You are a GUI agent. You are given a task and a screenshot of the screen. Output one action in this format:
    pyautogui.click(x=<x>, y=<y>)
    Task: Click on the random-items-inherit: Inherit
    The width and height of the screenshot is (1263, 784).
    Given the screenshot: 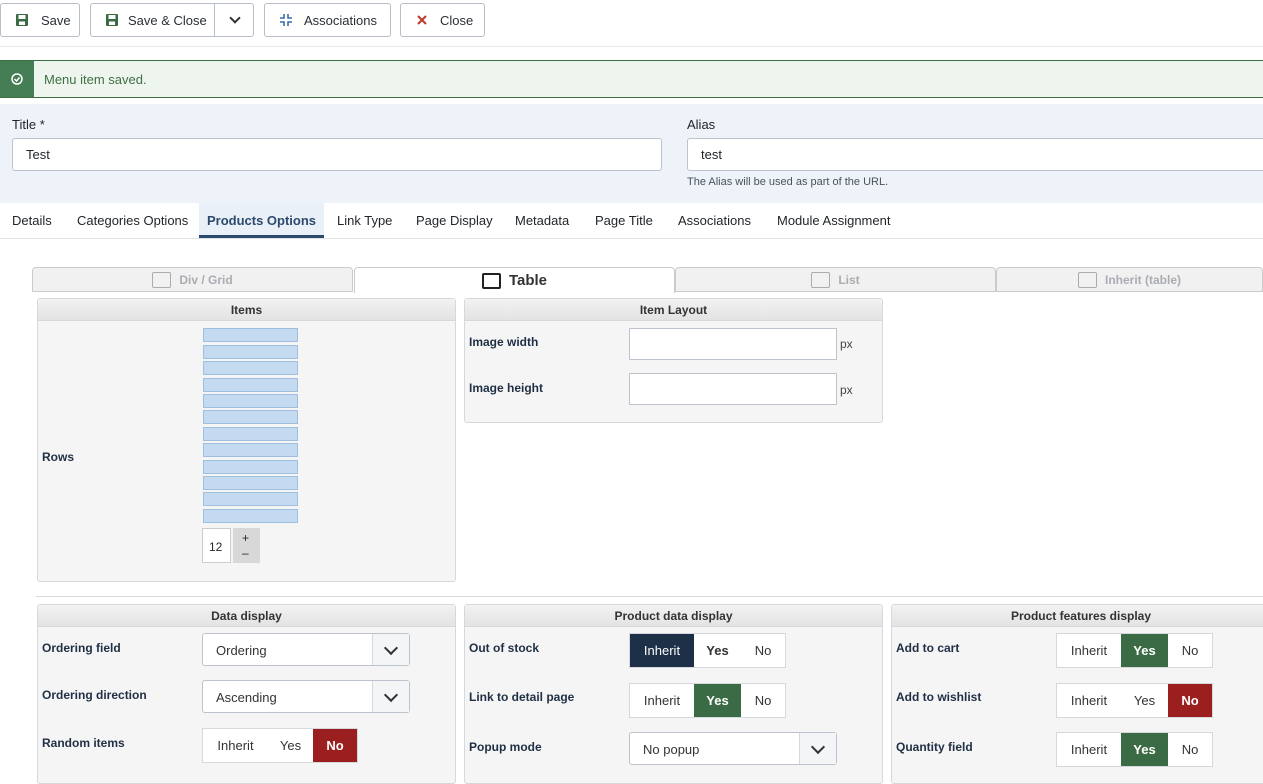 What is the action you would take?
    pyautogui.click(x=235, y=745)
    